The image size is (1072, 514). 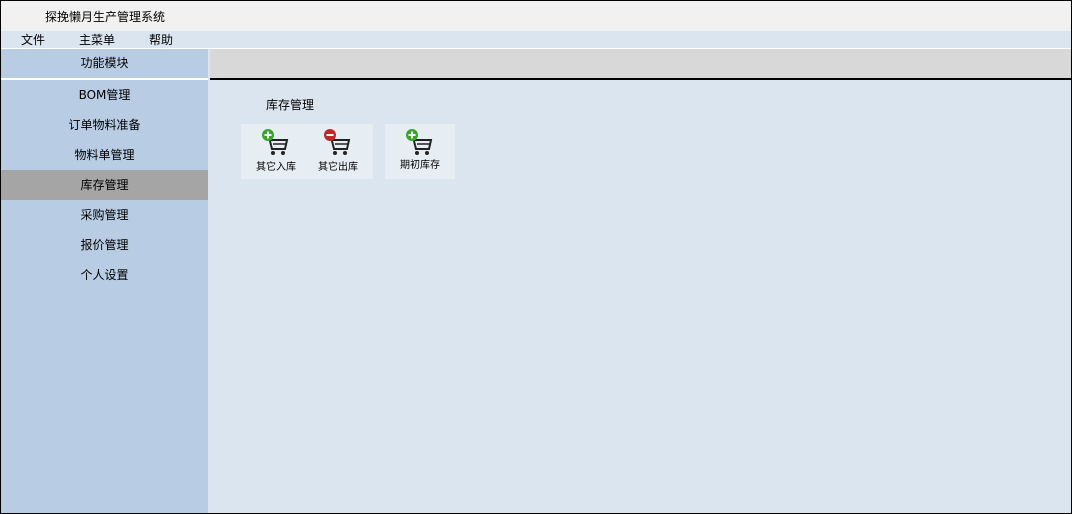 I want to click on menu-file: 文件, so click(x=33, y=40).